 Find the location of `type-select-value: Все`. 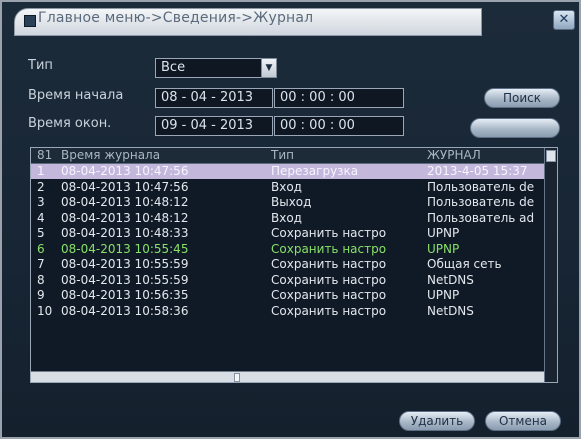

type-select-value: Все is located at coordinates (173, 67).